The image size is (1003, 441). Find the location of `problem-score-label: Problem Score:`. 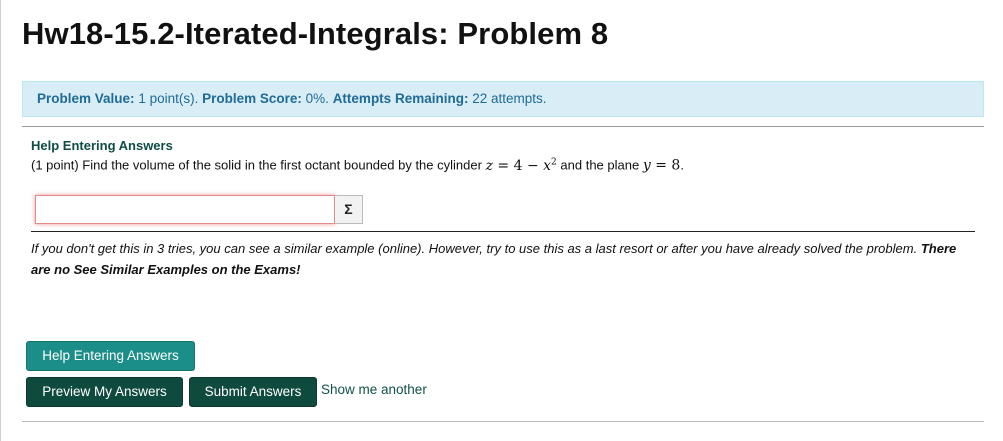

problem-score-label: Problem Score: is located at coordinates (252, 98).